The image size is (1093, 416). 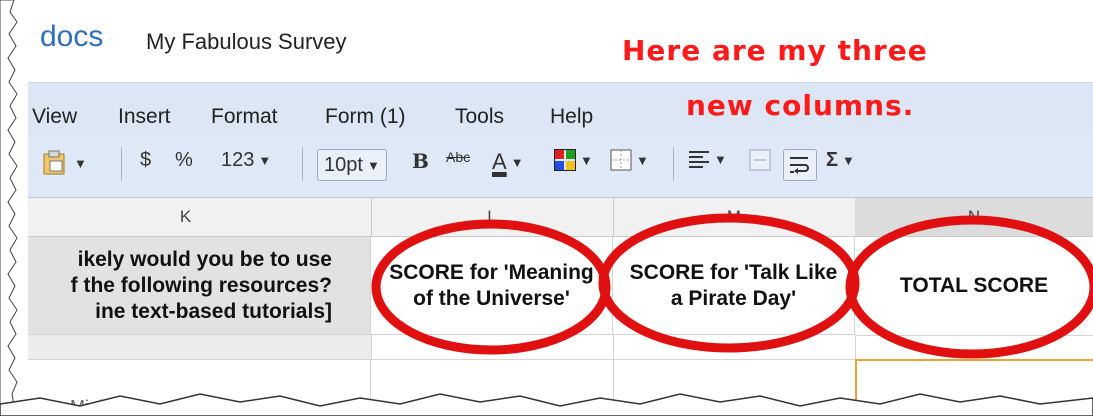 What do you see at coordinates (699, 159) in the screenshot?
I see `align-icon` at bounding box center [699, 159].